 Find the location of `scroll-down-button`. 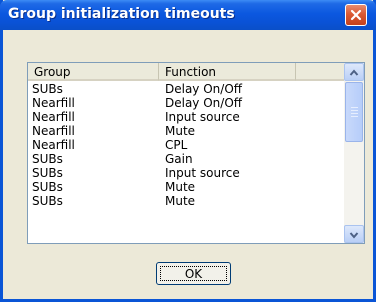

scroll-down-button is located at coordinates (354, 234).